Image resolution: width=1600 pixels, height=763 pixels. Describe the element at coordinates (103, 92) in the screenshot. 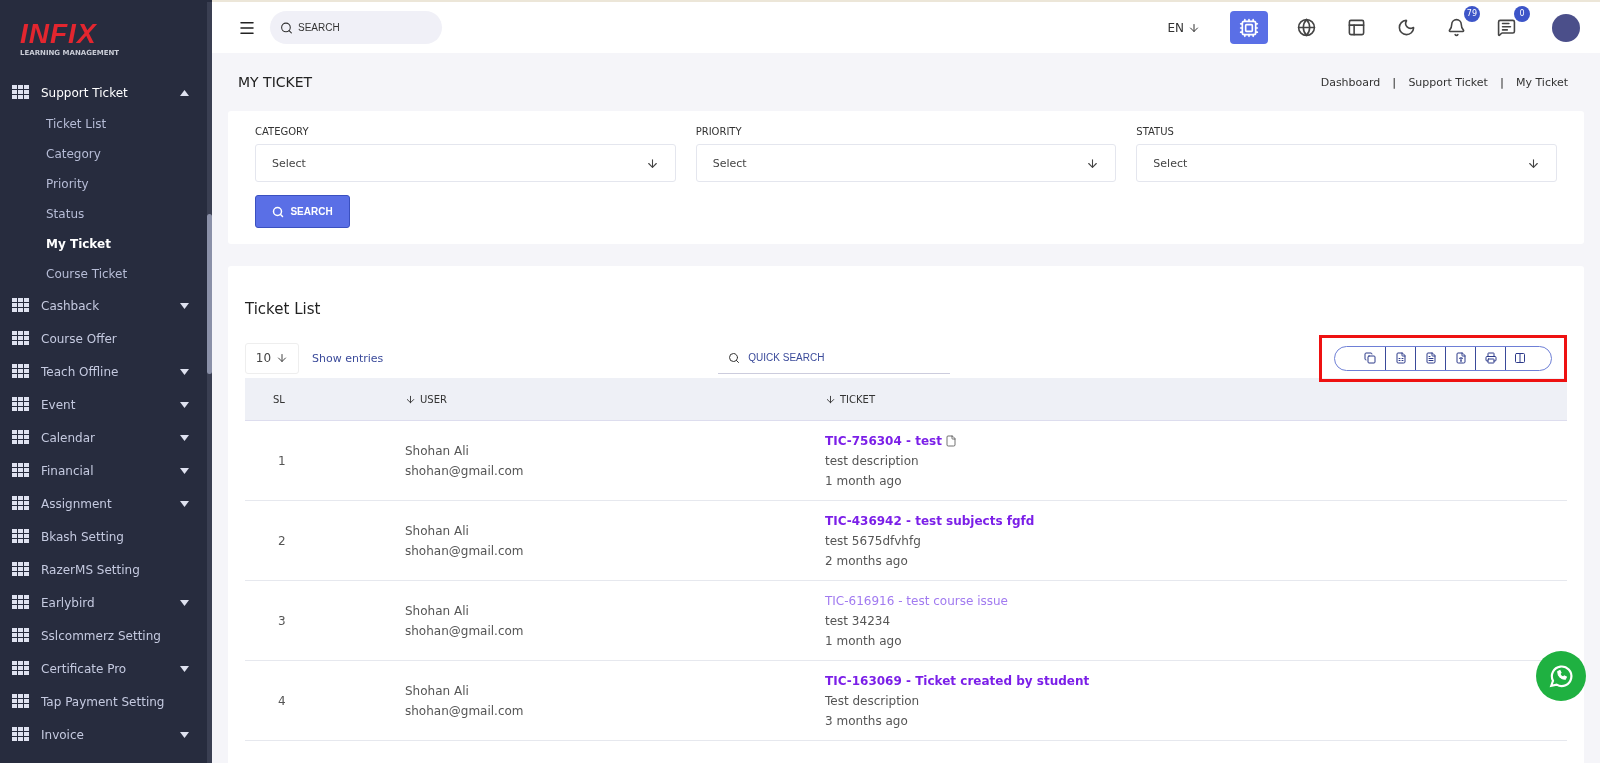

I see `sidebar-item: Support Ticket` at that location.